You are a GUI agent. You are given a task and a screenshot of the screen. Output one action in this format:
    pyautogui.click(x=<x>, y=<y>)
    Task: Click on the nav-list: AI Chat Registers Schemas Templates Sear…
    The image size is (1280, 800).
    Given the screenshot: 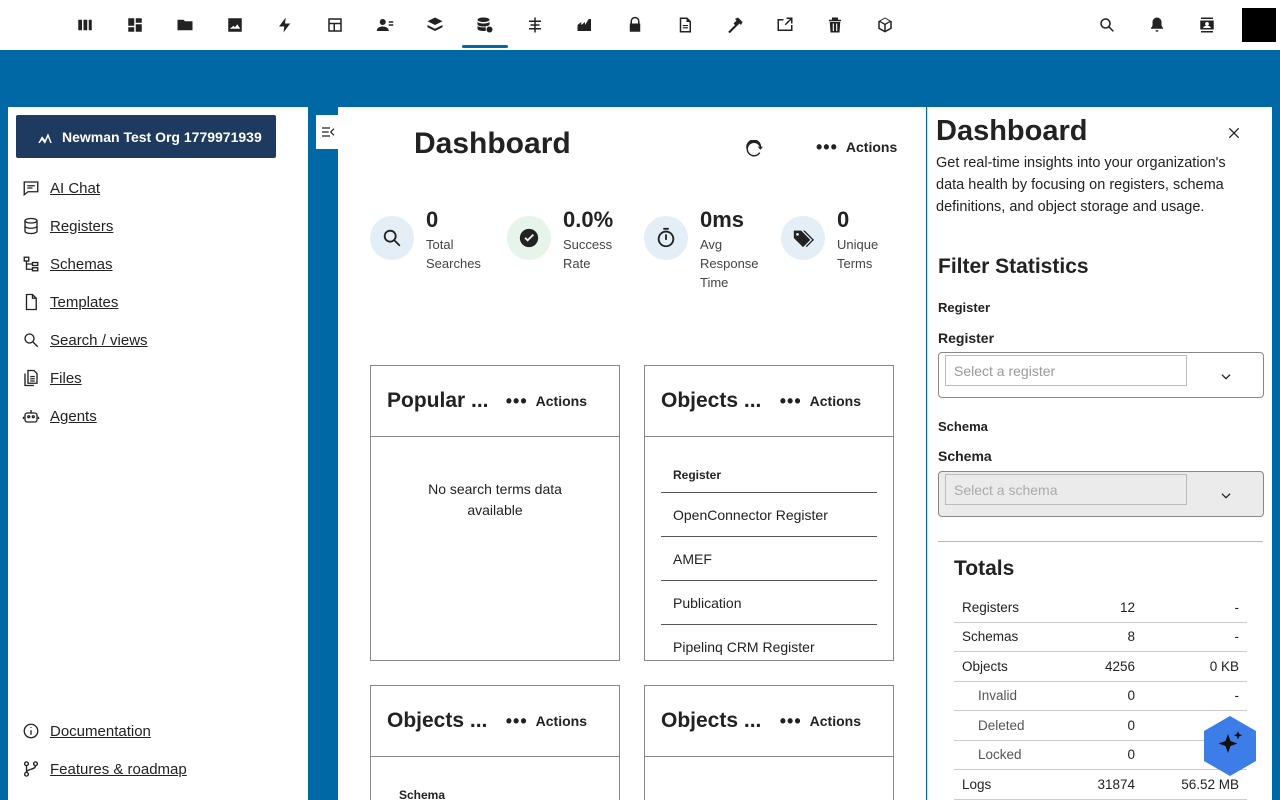 What is the action you would take?
    pyautogui.click(x=85, y=302)
    